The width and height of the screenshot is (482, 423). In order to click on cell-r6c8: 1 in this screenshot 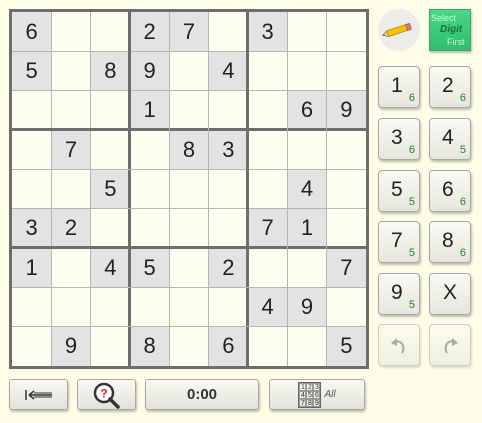, I will do `click(307, 228)`.